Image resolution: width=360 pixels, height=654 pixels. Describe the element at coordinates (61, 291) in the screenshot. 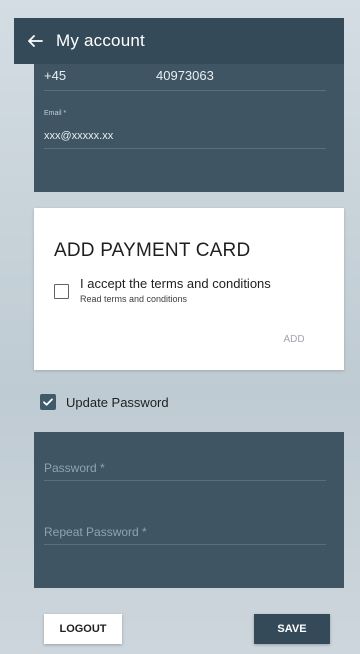

I see `terms-checkbox` at that location.